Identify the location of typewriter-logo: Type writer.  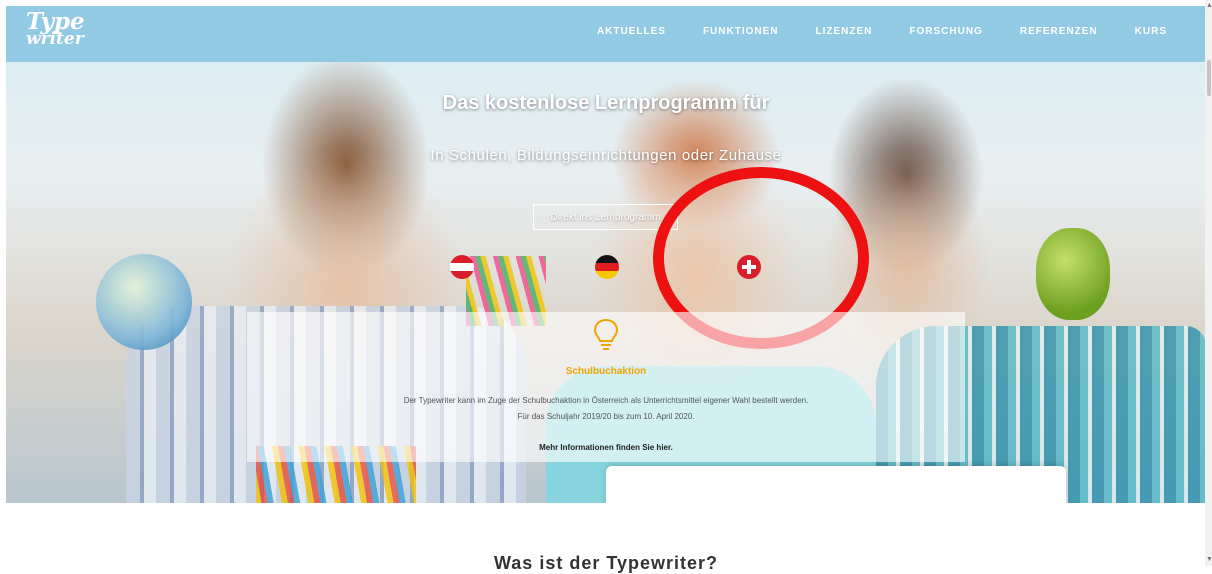
(55, 29).